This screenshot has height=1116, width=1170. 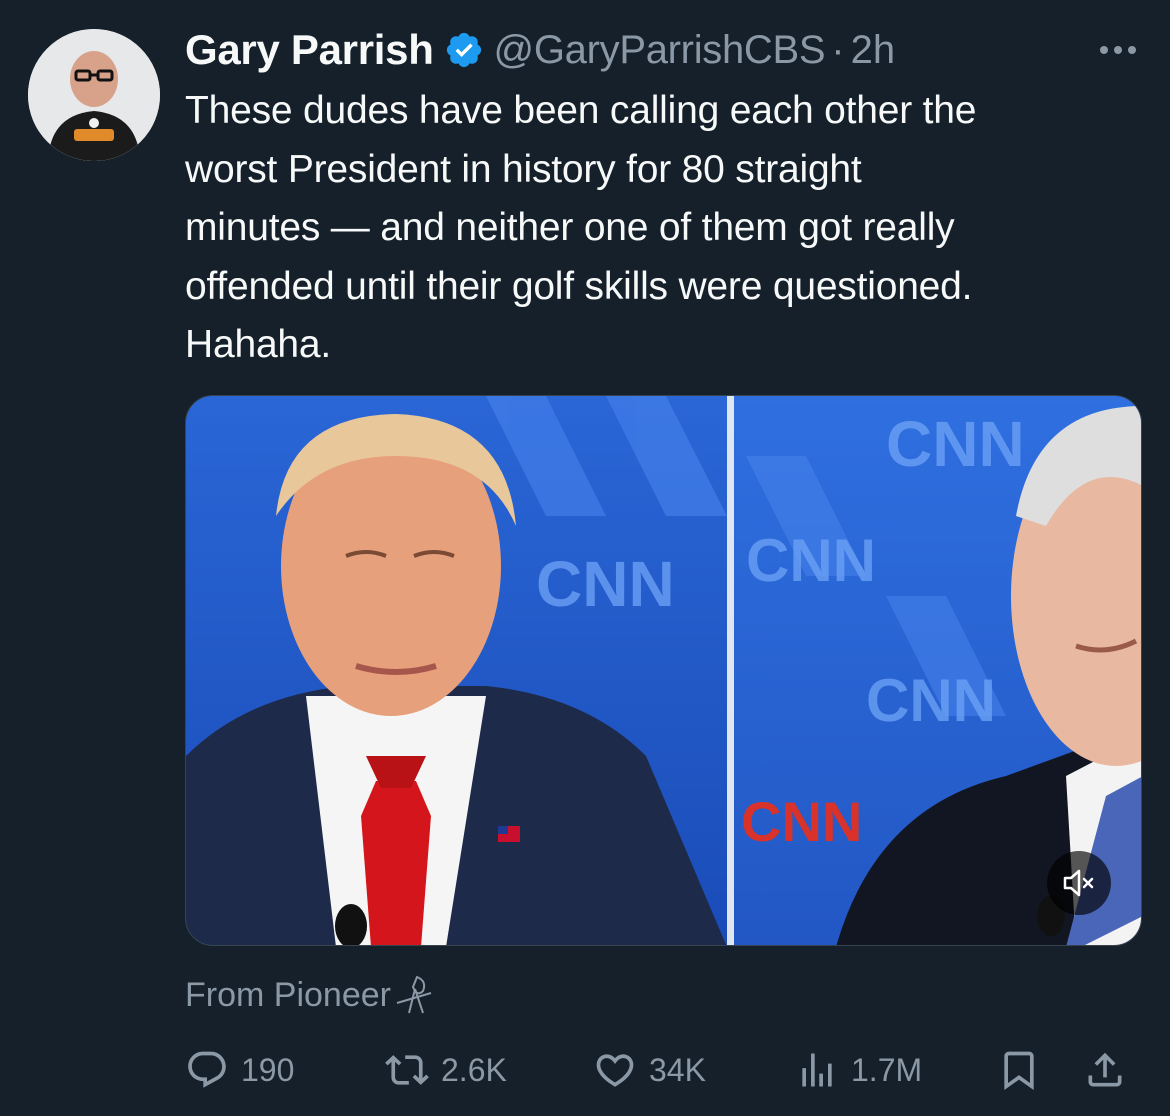 What do you see at coordinates (407, 1070) in the screenshot?
I see `retweet-icon` at bounding box center [407, 1070].